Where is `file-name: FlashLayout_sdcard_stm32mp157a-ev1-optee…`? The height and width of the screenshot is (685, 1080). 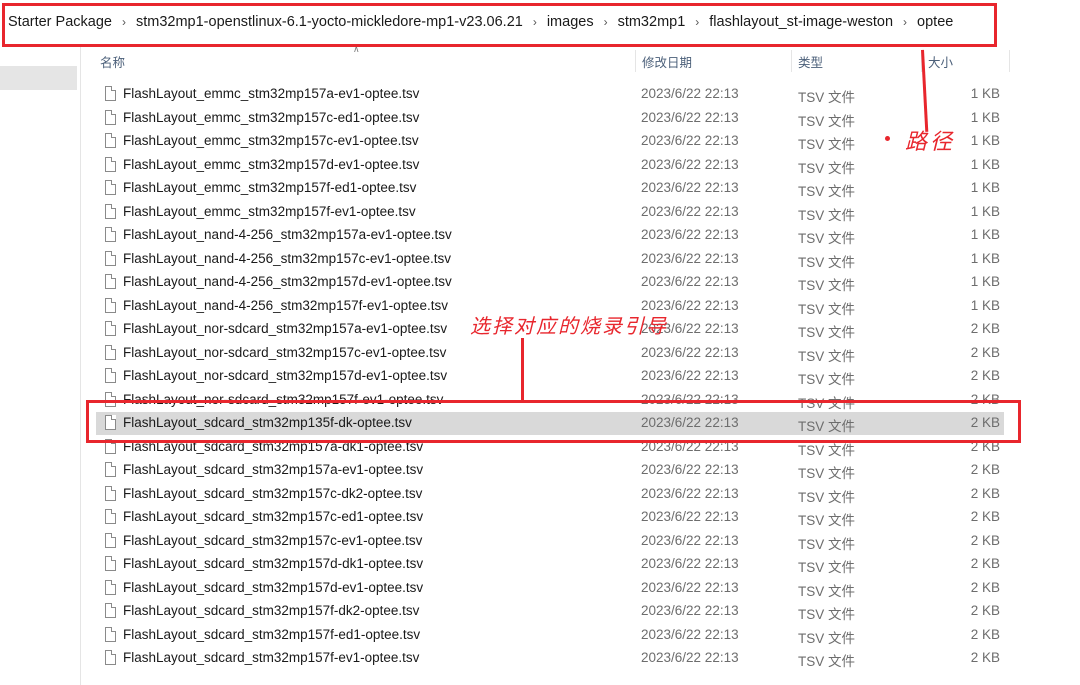 file-name: FlashLayout_sdcard_stm32mp157a-ev1-optee… is located at coordinates (273, 469).